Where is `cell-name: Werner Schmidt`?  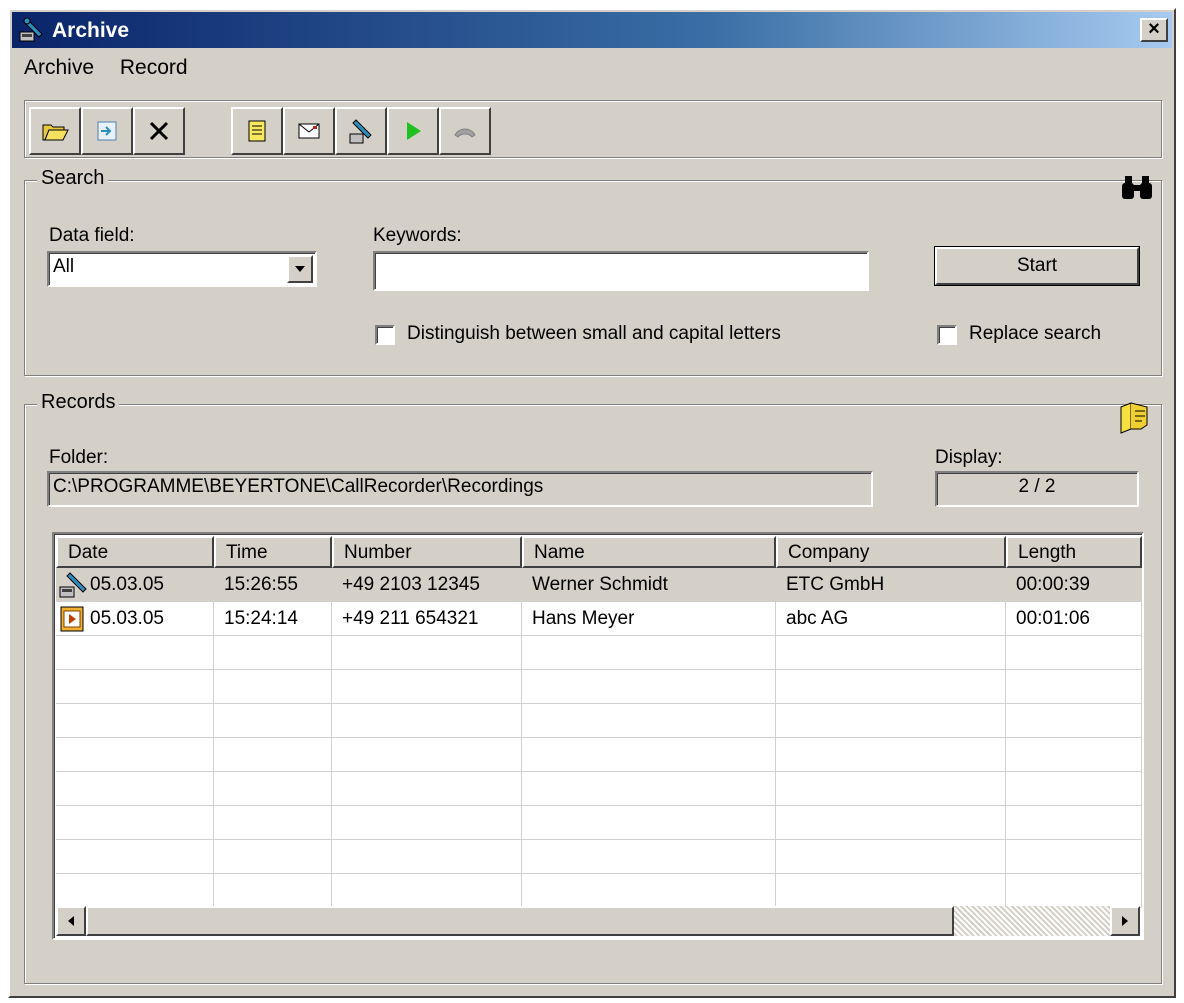
cell-name: Werner Schmidt is located at coordinates (649, 585).